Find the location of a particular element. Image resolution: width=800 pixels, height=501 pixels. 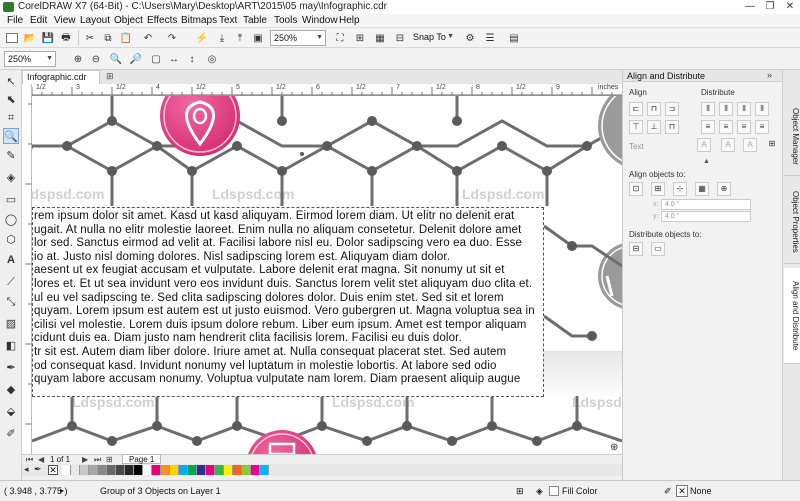

open-icon: 📂 is located at coordinates (30, 38).